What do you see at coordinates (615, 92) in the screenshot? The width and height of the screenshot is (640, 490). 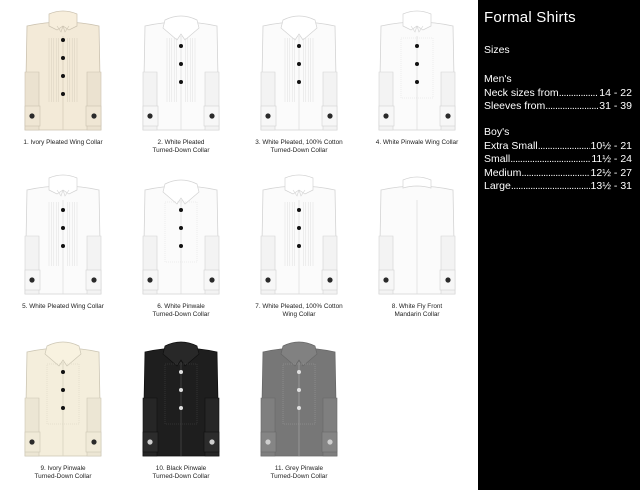 I see `size-value: 14 - 22` at bounding box center [615, 92].